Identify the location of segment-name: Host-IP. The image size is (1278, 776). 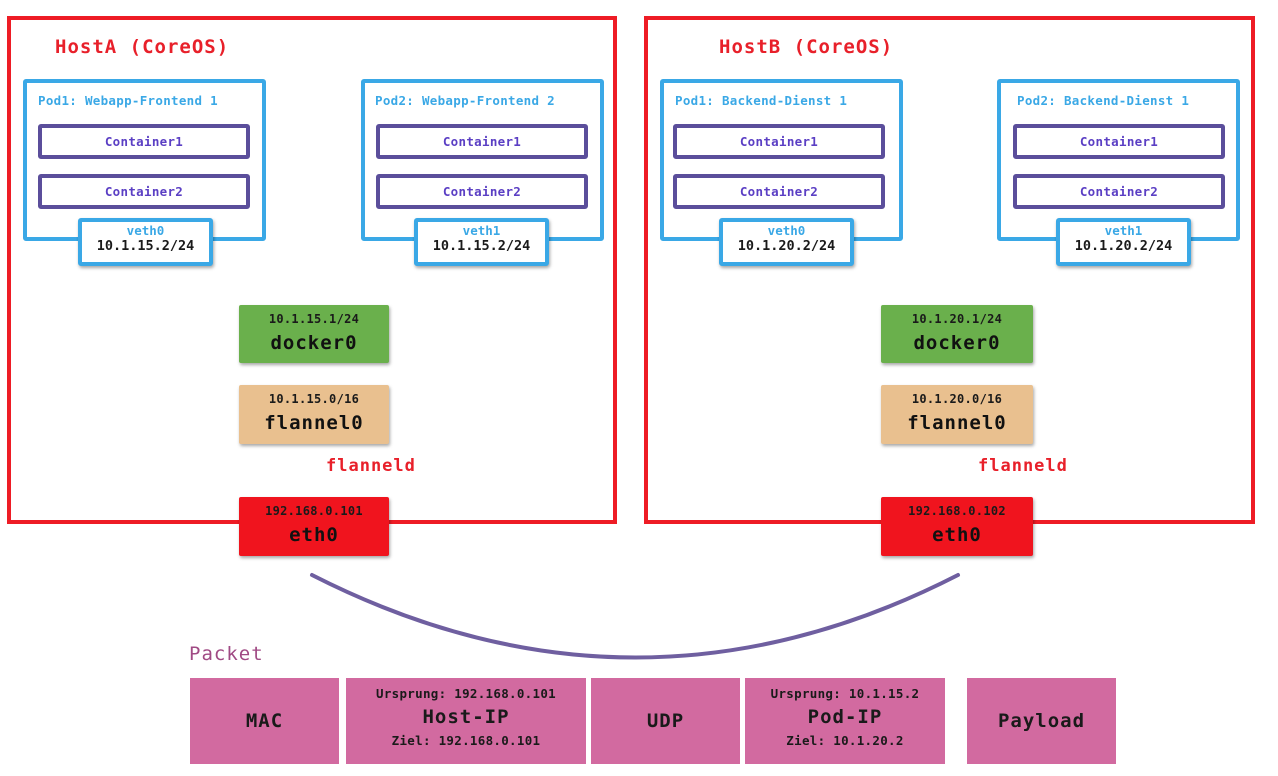
(466, 717).